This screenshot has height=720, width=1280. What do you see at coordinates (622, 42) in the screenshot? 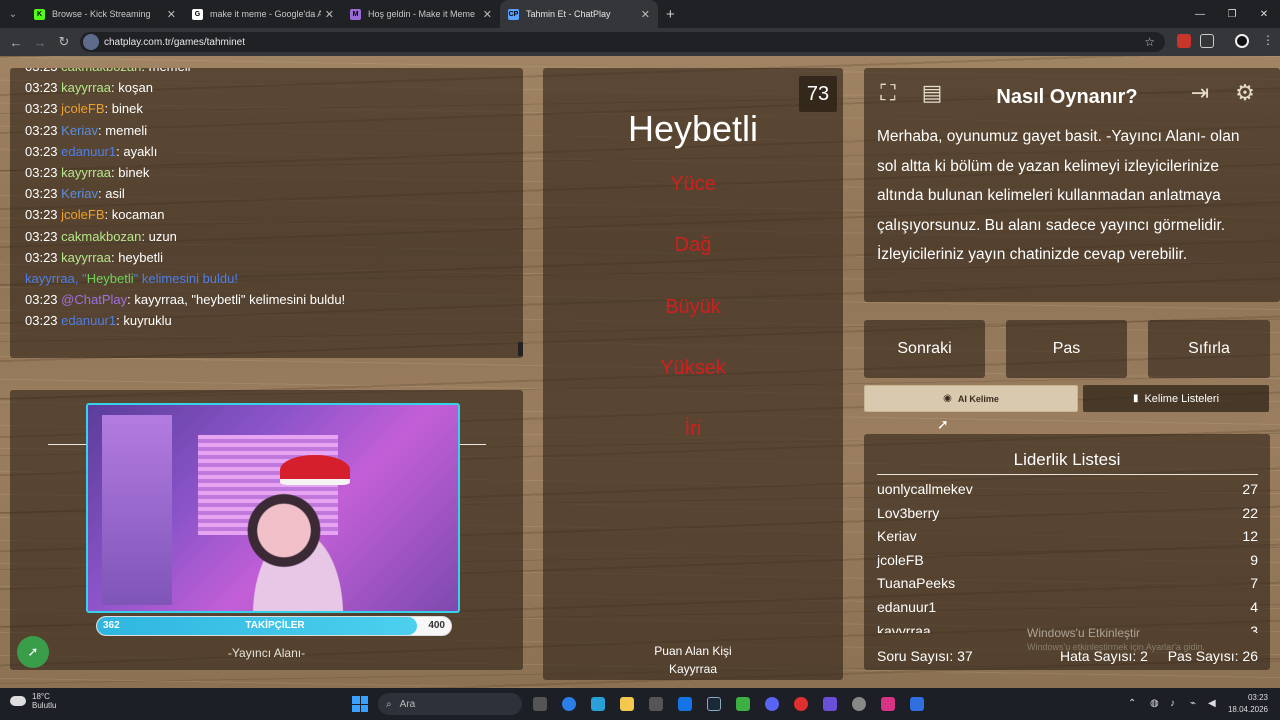
I see `address-bar: chatplay.com.tr/games/tahminet ☆` at bounding box center [622, 42].